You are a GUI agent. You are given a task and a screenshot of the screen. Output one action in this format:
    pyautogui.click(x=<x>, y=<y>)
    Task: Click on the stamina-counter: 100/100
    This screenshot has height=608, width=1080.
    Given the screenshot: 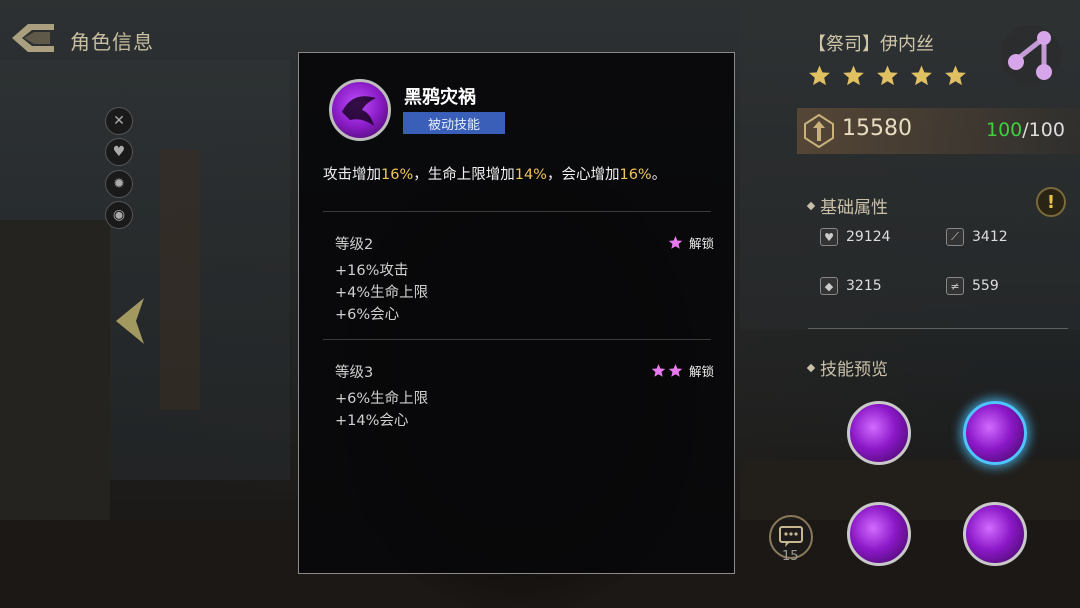 What is the action you would take?
    pyautogui.click(x=1025, y=130)
    